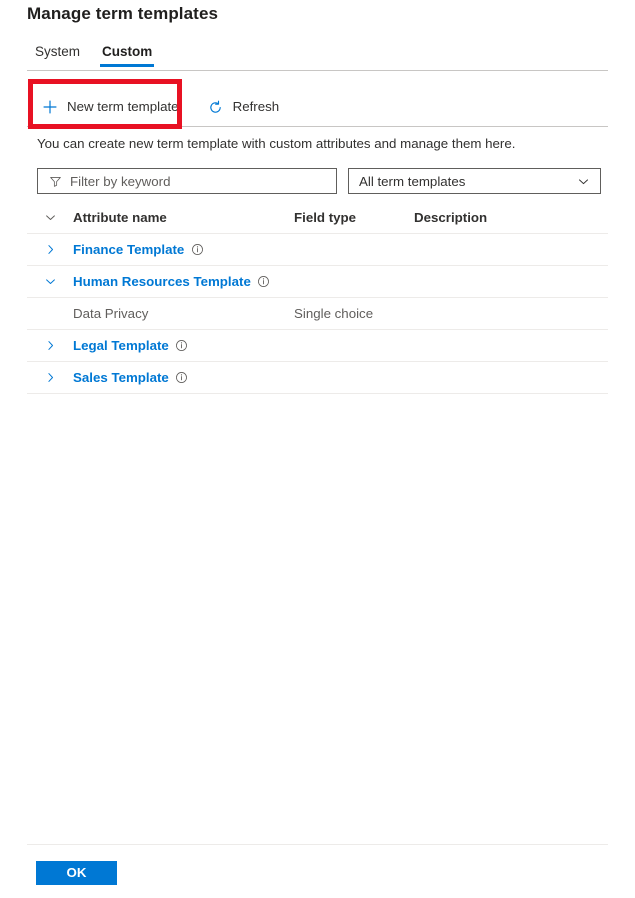 Image resolution: width=635 pixels, height=898 pixels. I want to click on tab-system: System, so click(59, 55).